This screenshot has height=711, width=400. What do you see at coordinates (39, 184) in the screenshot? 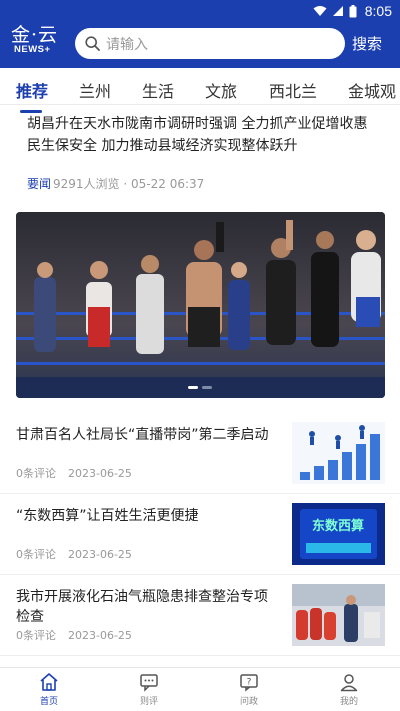
I see `article-tag: 要闻` at bounding box center [39, 184].